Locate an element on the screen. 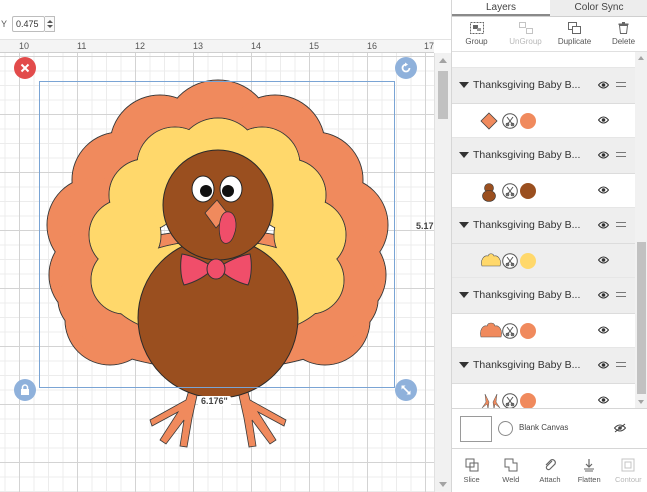 This screenshot has height=492, width=647. attach-button: Attach is located at coordinates (550, 471).